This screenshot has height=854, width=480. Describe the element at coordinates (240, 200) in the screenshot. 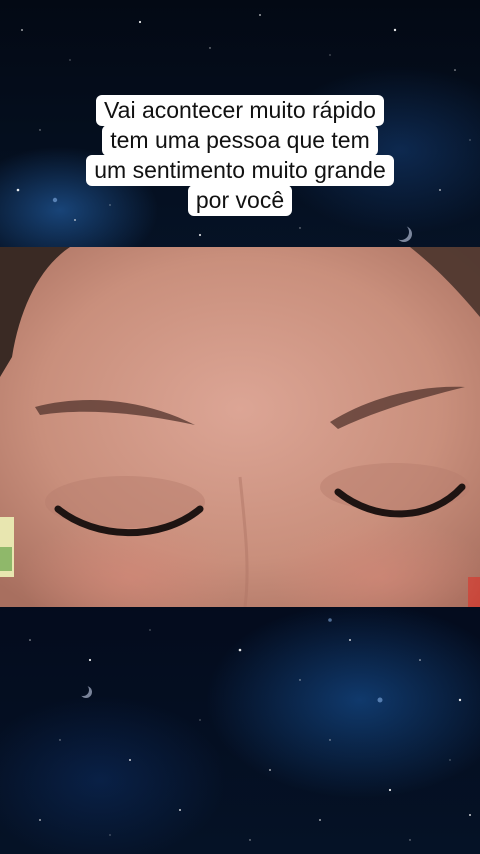

I see `caption-line: por você` at that location.